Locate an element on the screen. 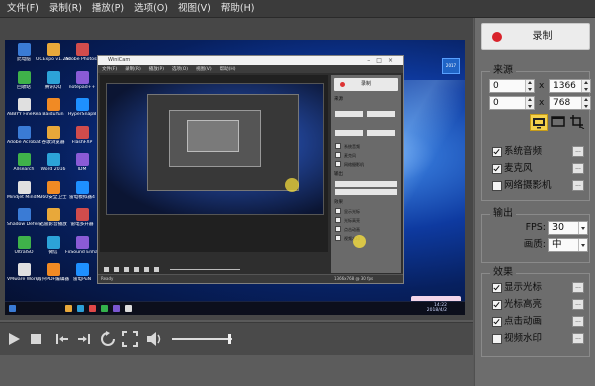 The width and height of the screenshot is (595, 386). check-label: 光标高亮 is located at coordinates (523, 304).